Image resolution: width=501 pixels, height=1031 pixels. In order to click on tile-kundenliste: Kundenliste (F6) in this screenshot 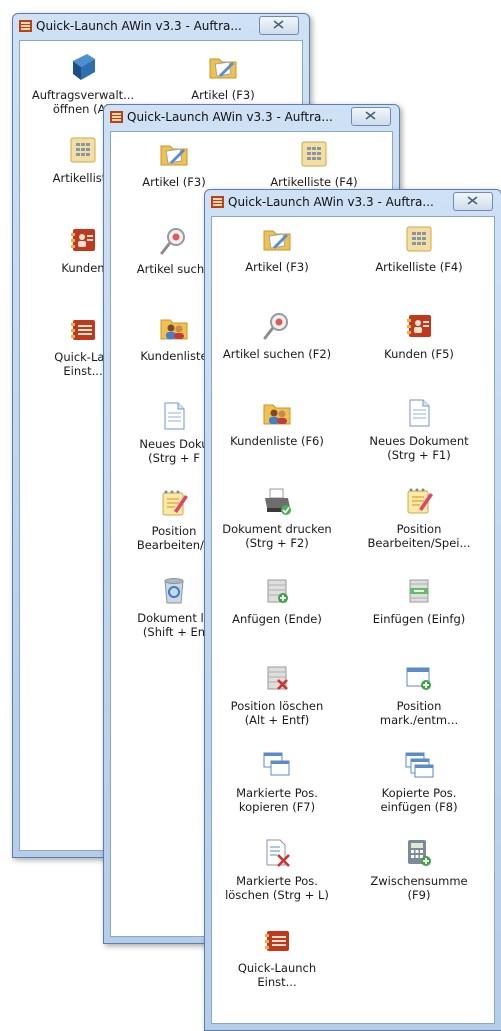, I will do `click(277, 422)`.